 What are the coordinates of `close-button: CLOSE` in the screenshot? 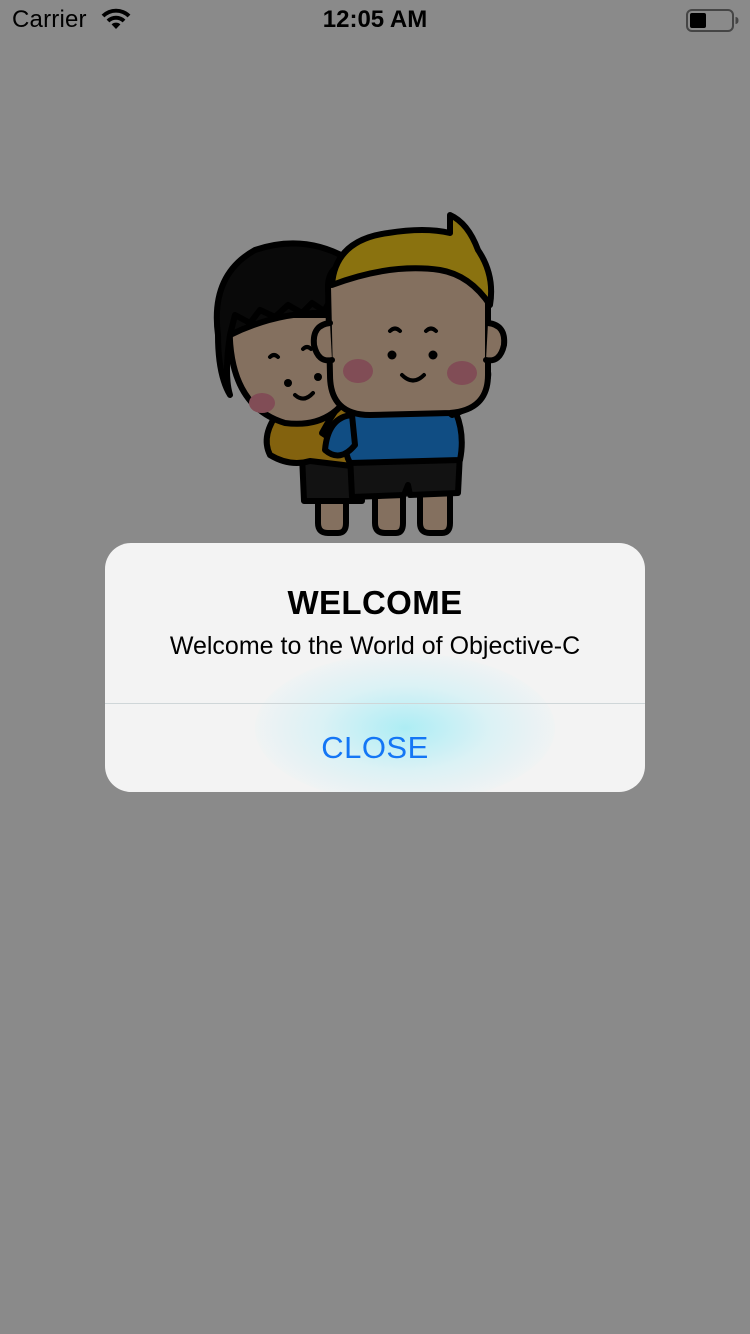 It's located at (375, 748).